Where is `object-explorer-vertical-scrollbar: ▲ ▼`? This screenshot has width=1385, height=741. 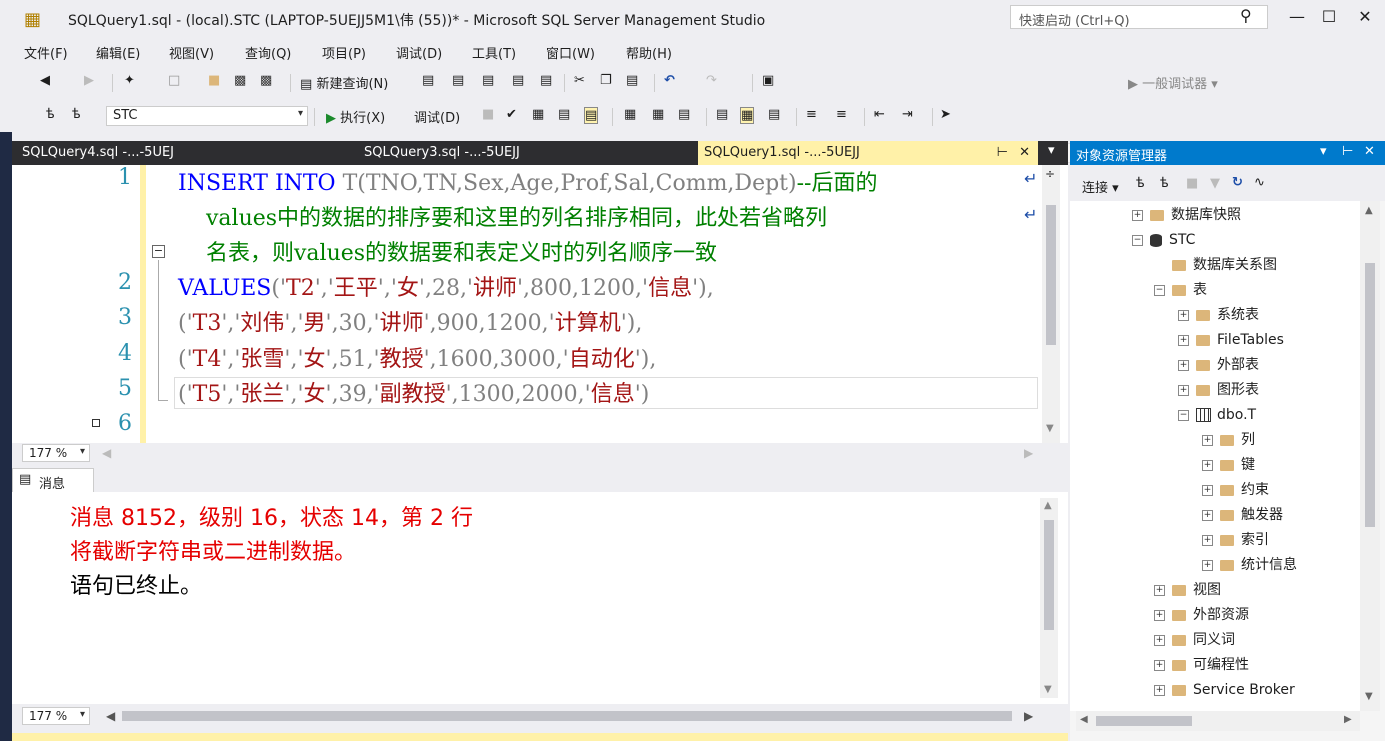 object-explorer-vertical-scrollbar: ▲ ▼ is located at coordinates (1370, 456).